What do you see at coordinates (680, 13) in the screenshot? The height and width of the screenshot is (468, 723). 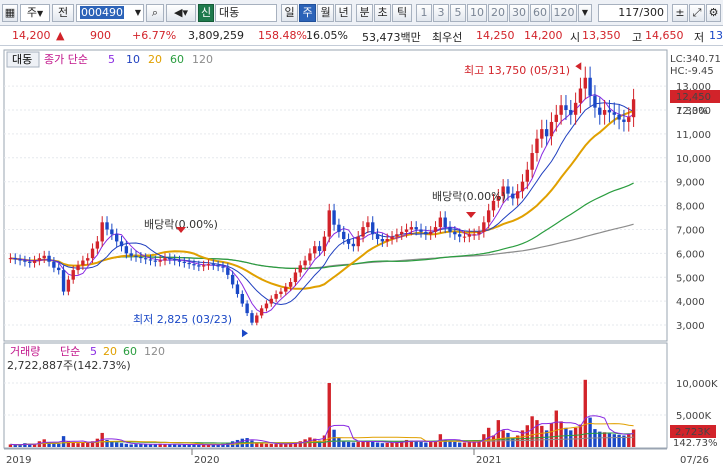 I see `plus-minus-icon: ±` at bounding box center [680, 13].